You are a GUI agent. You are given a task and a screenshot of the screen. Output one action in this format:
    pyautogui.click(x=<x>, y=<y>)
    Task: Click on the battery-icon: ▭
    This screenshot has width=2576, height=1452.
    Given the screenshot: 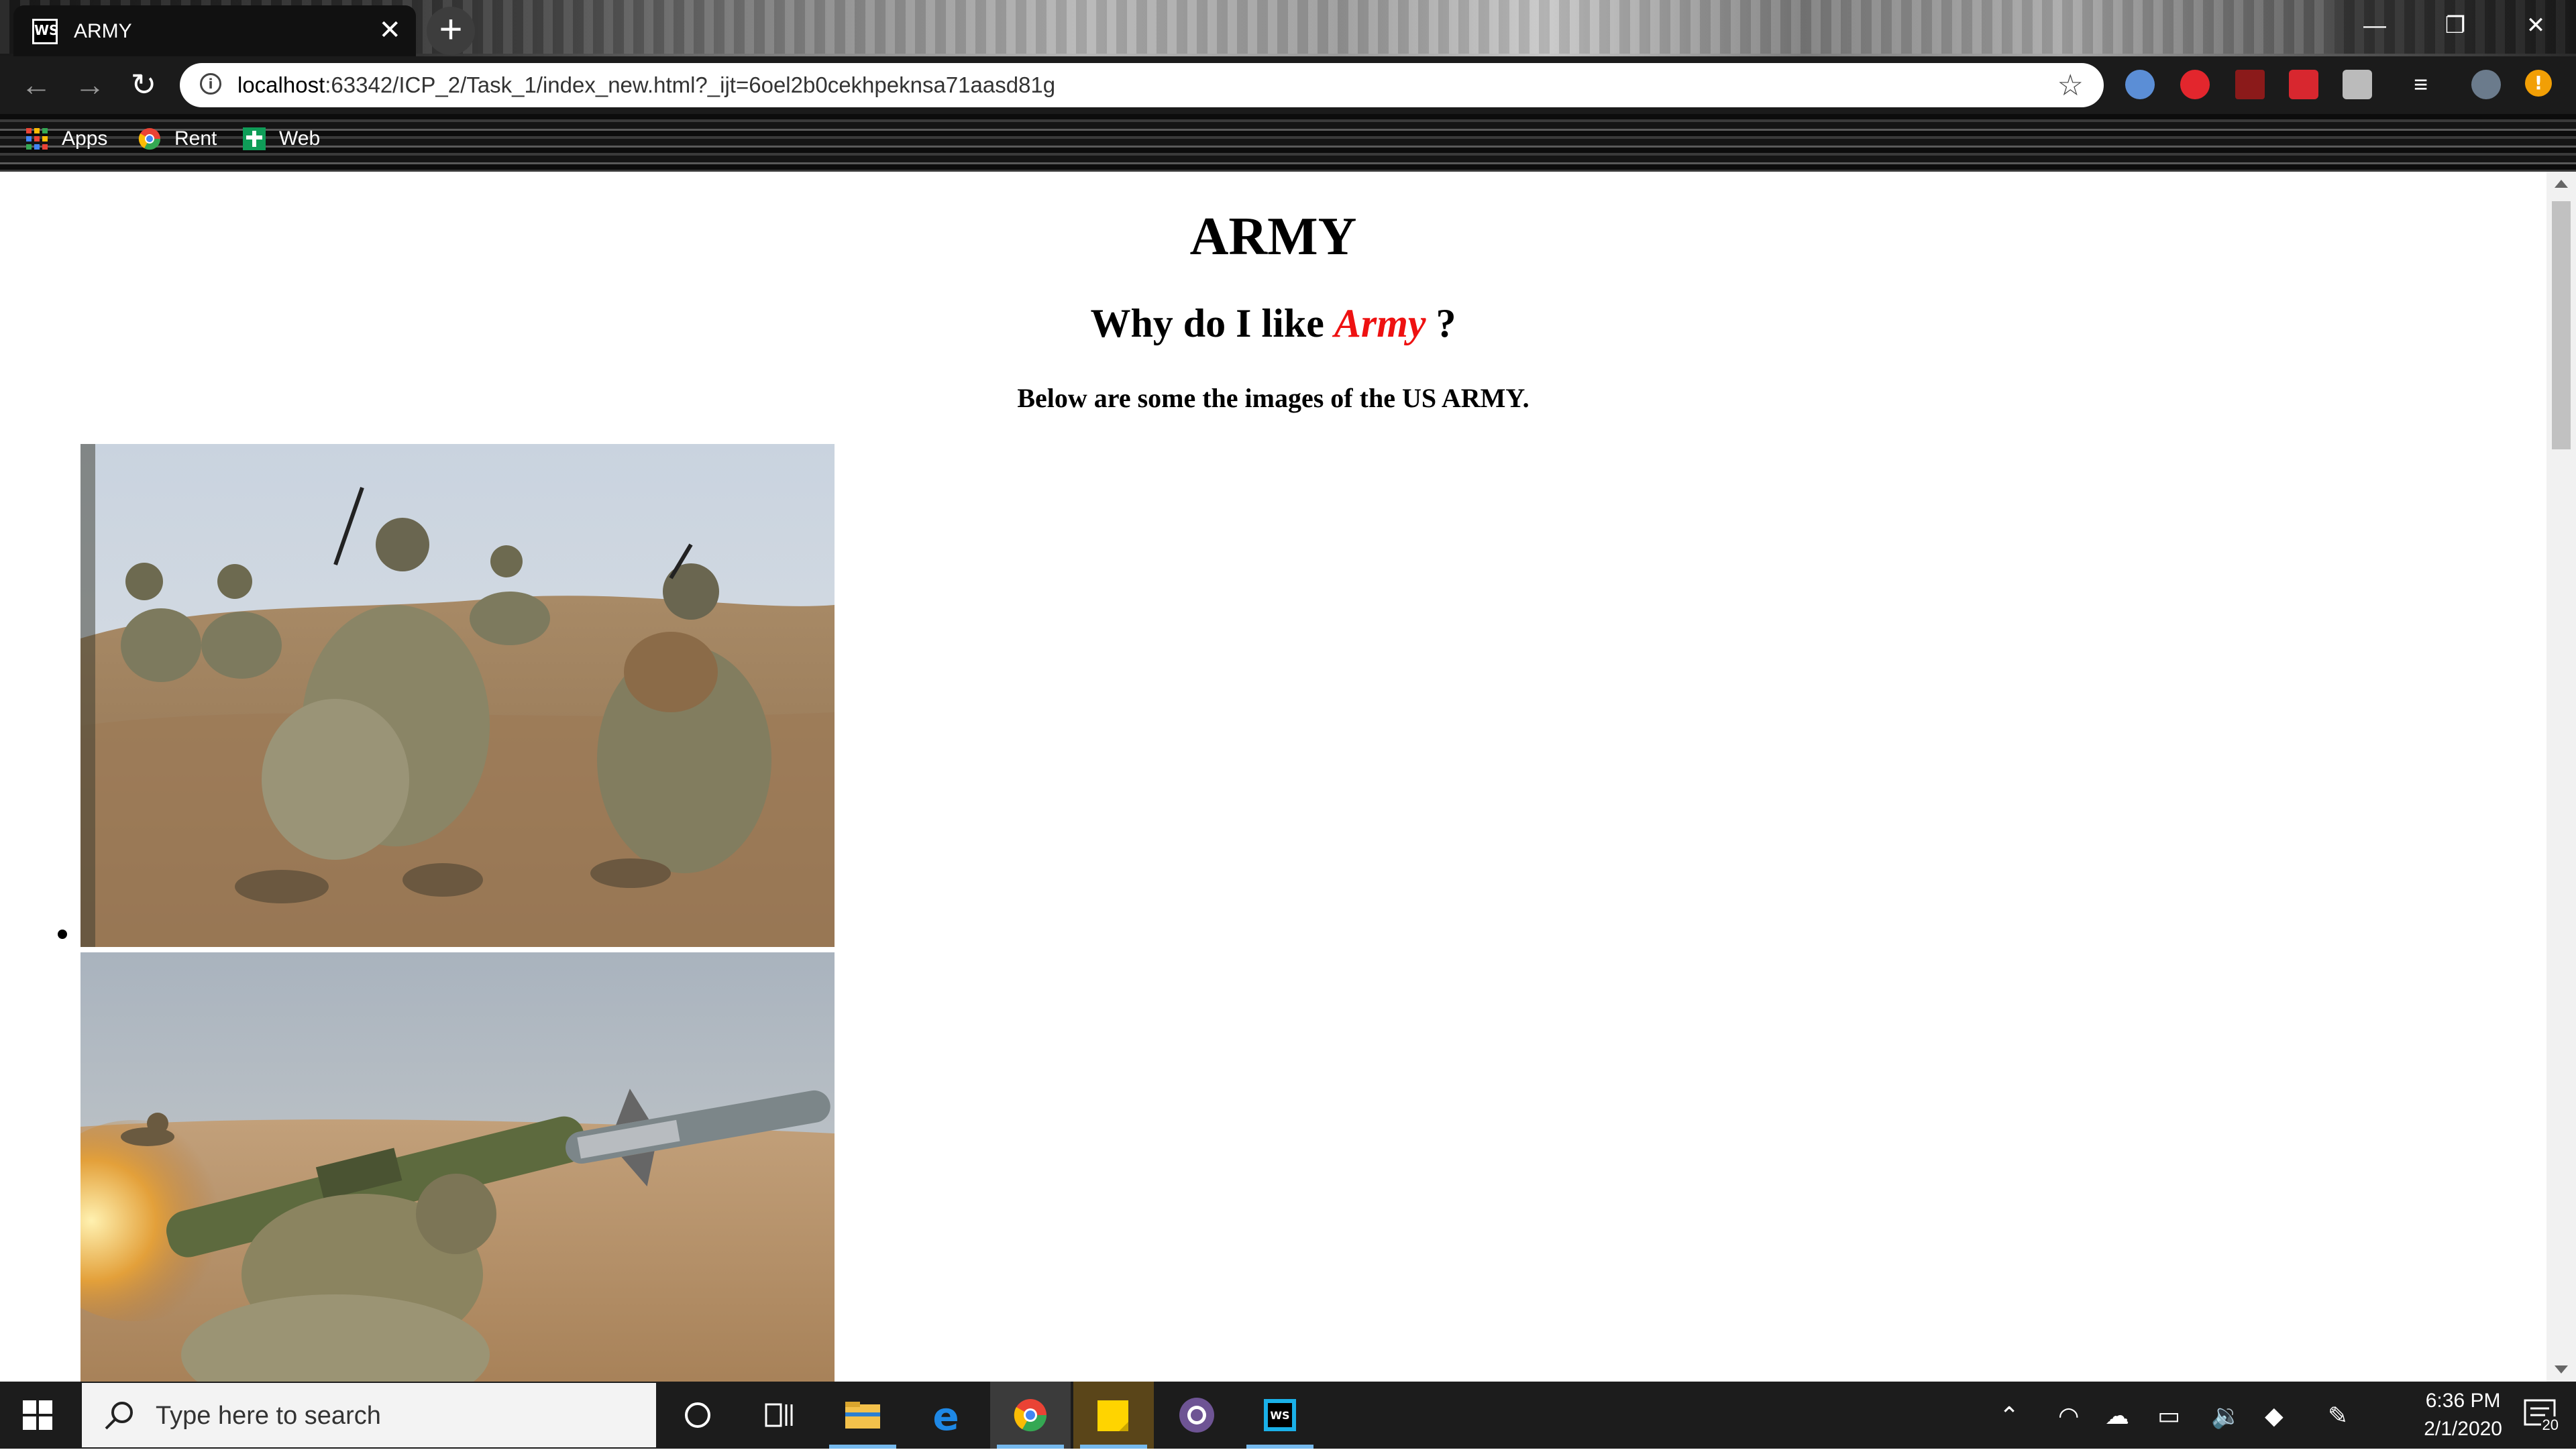 What is the action you would take?
    pyautogui.click(x=2168, y=1416)
    